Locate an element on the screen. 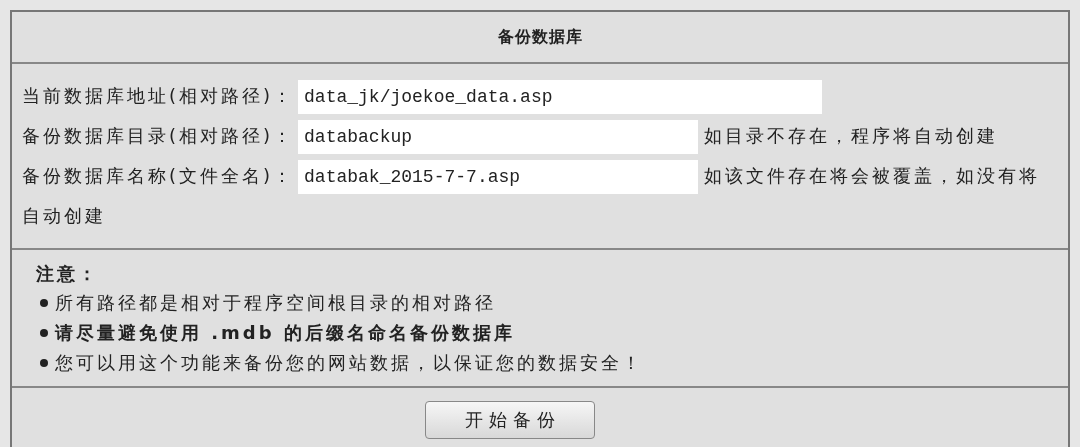 This screenshot has height=447, width=1080. field-label: 备份数据库名称(文件全名)： is located at coordinates (158, 175).